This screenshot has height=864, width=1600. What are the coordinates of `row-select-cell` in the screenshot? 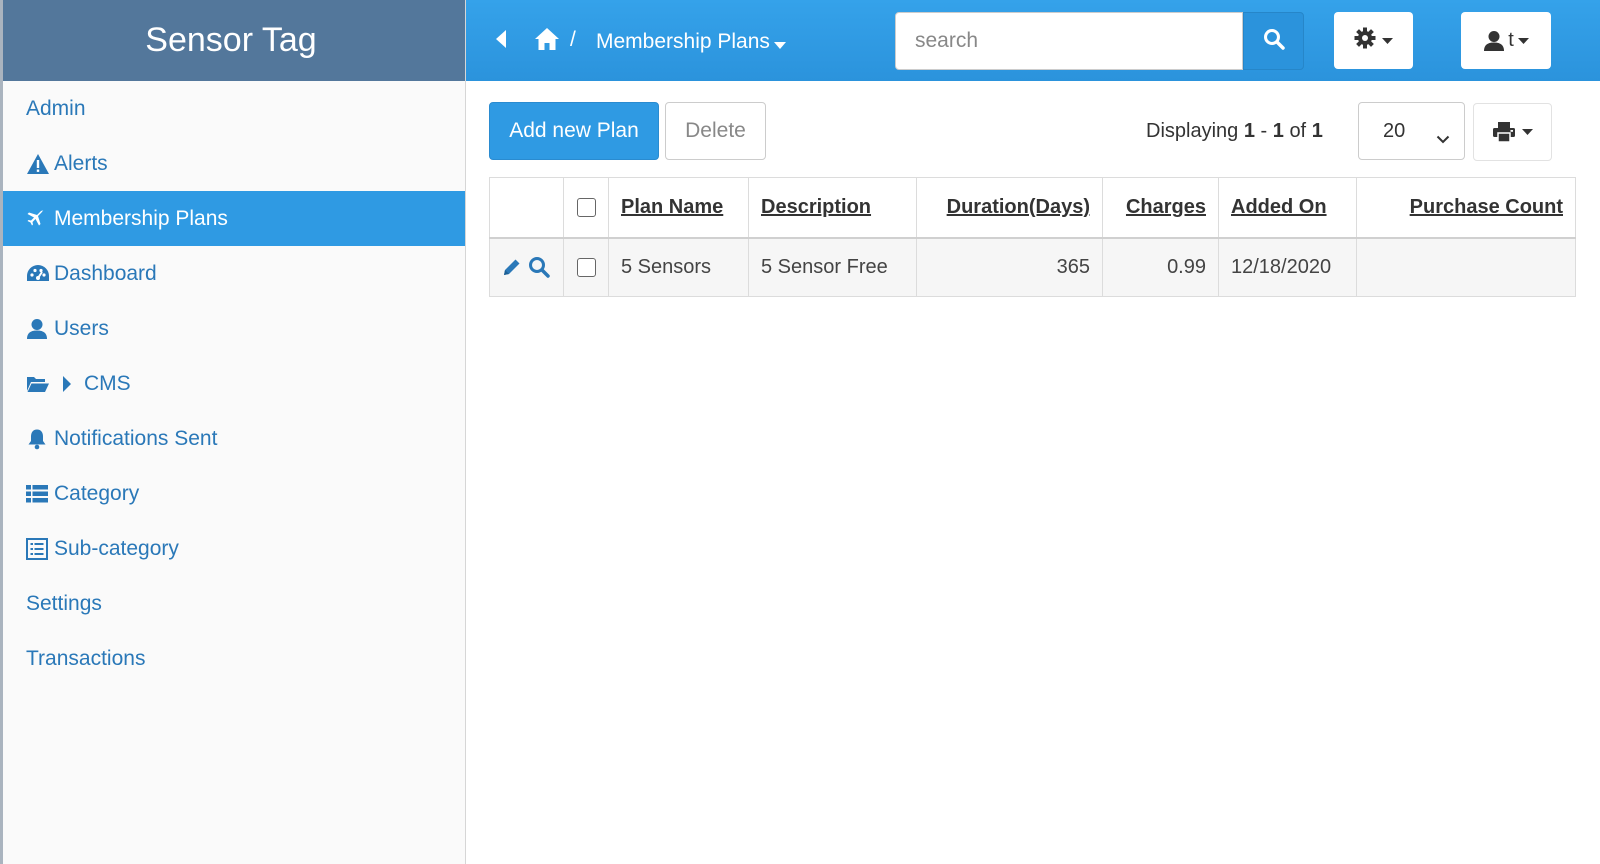 It's located at (586, 267).